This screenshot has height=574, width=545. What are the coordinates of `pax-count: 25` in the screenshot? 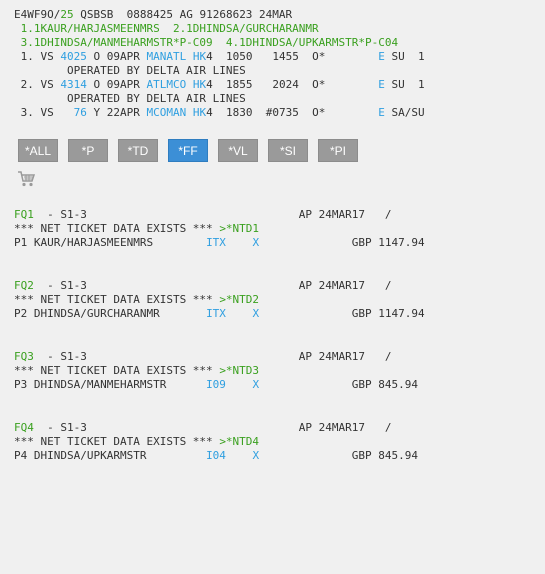 It's located at (67, 14).